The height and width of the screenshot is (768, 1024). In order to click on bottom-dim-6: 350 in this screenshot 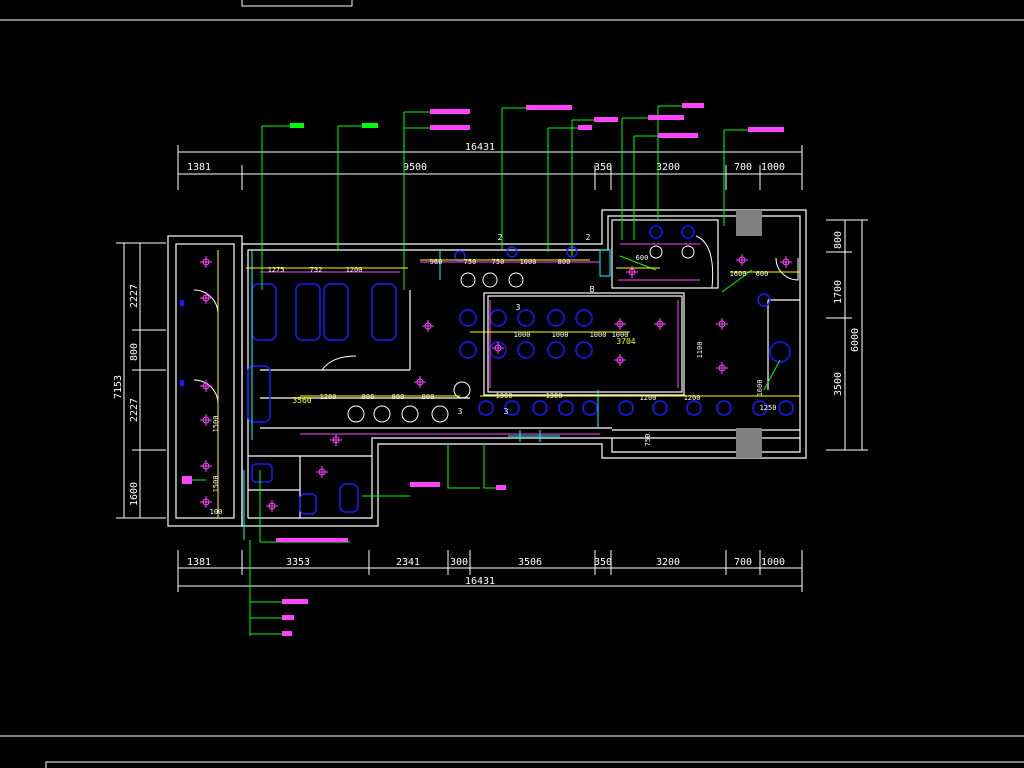, I will do `click(603, 562)`.